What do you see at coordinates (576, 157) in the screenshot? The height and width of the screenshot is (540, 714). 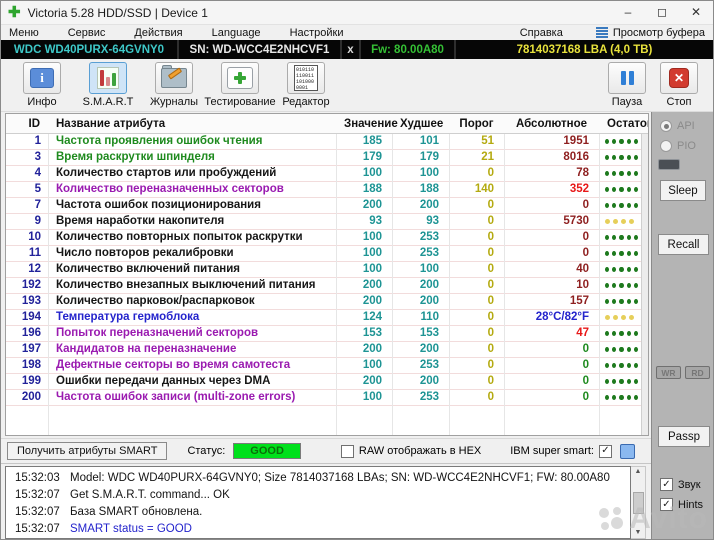 I see `attr-absolute-cell: 8016` at bounding box center [576, 157].